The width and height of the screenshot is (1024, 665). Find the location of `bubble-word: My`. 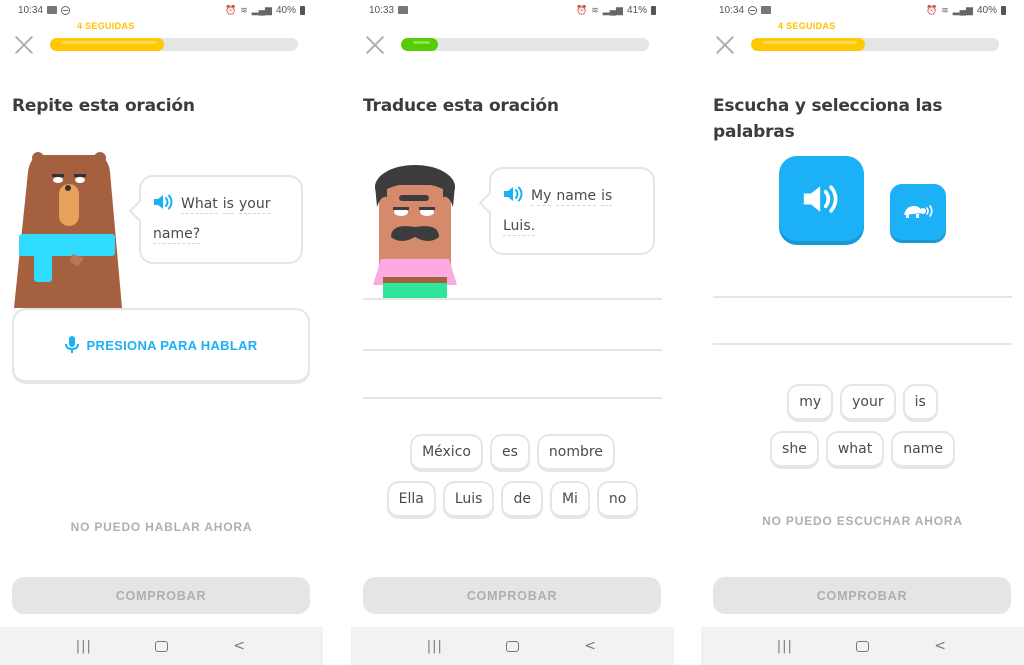

bubble-word: My is located at coordinates (541, 197).